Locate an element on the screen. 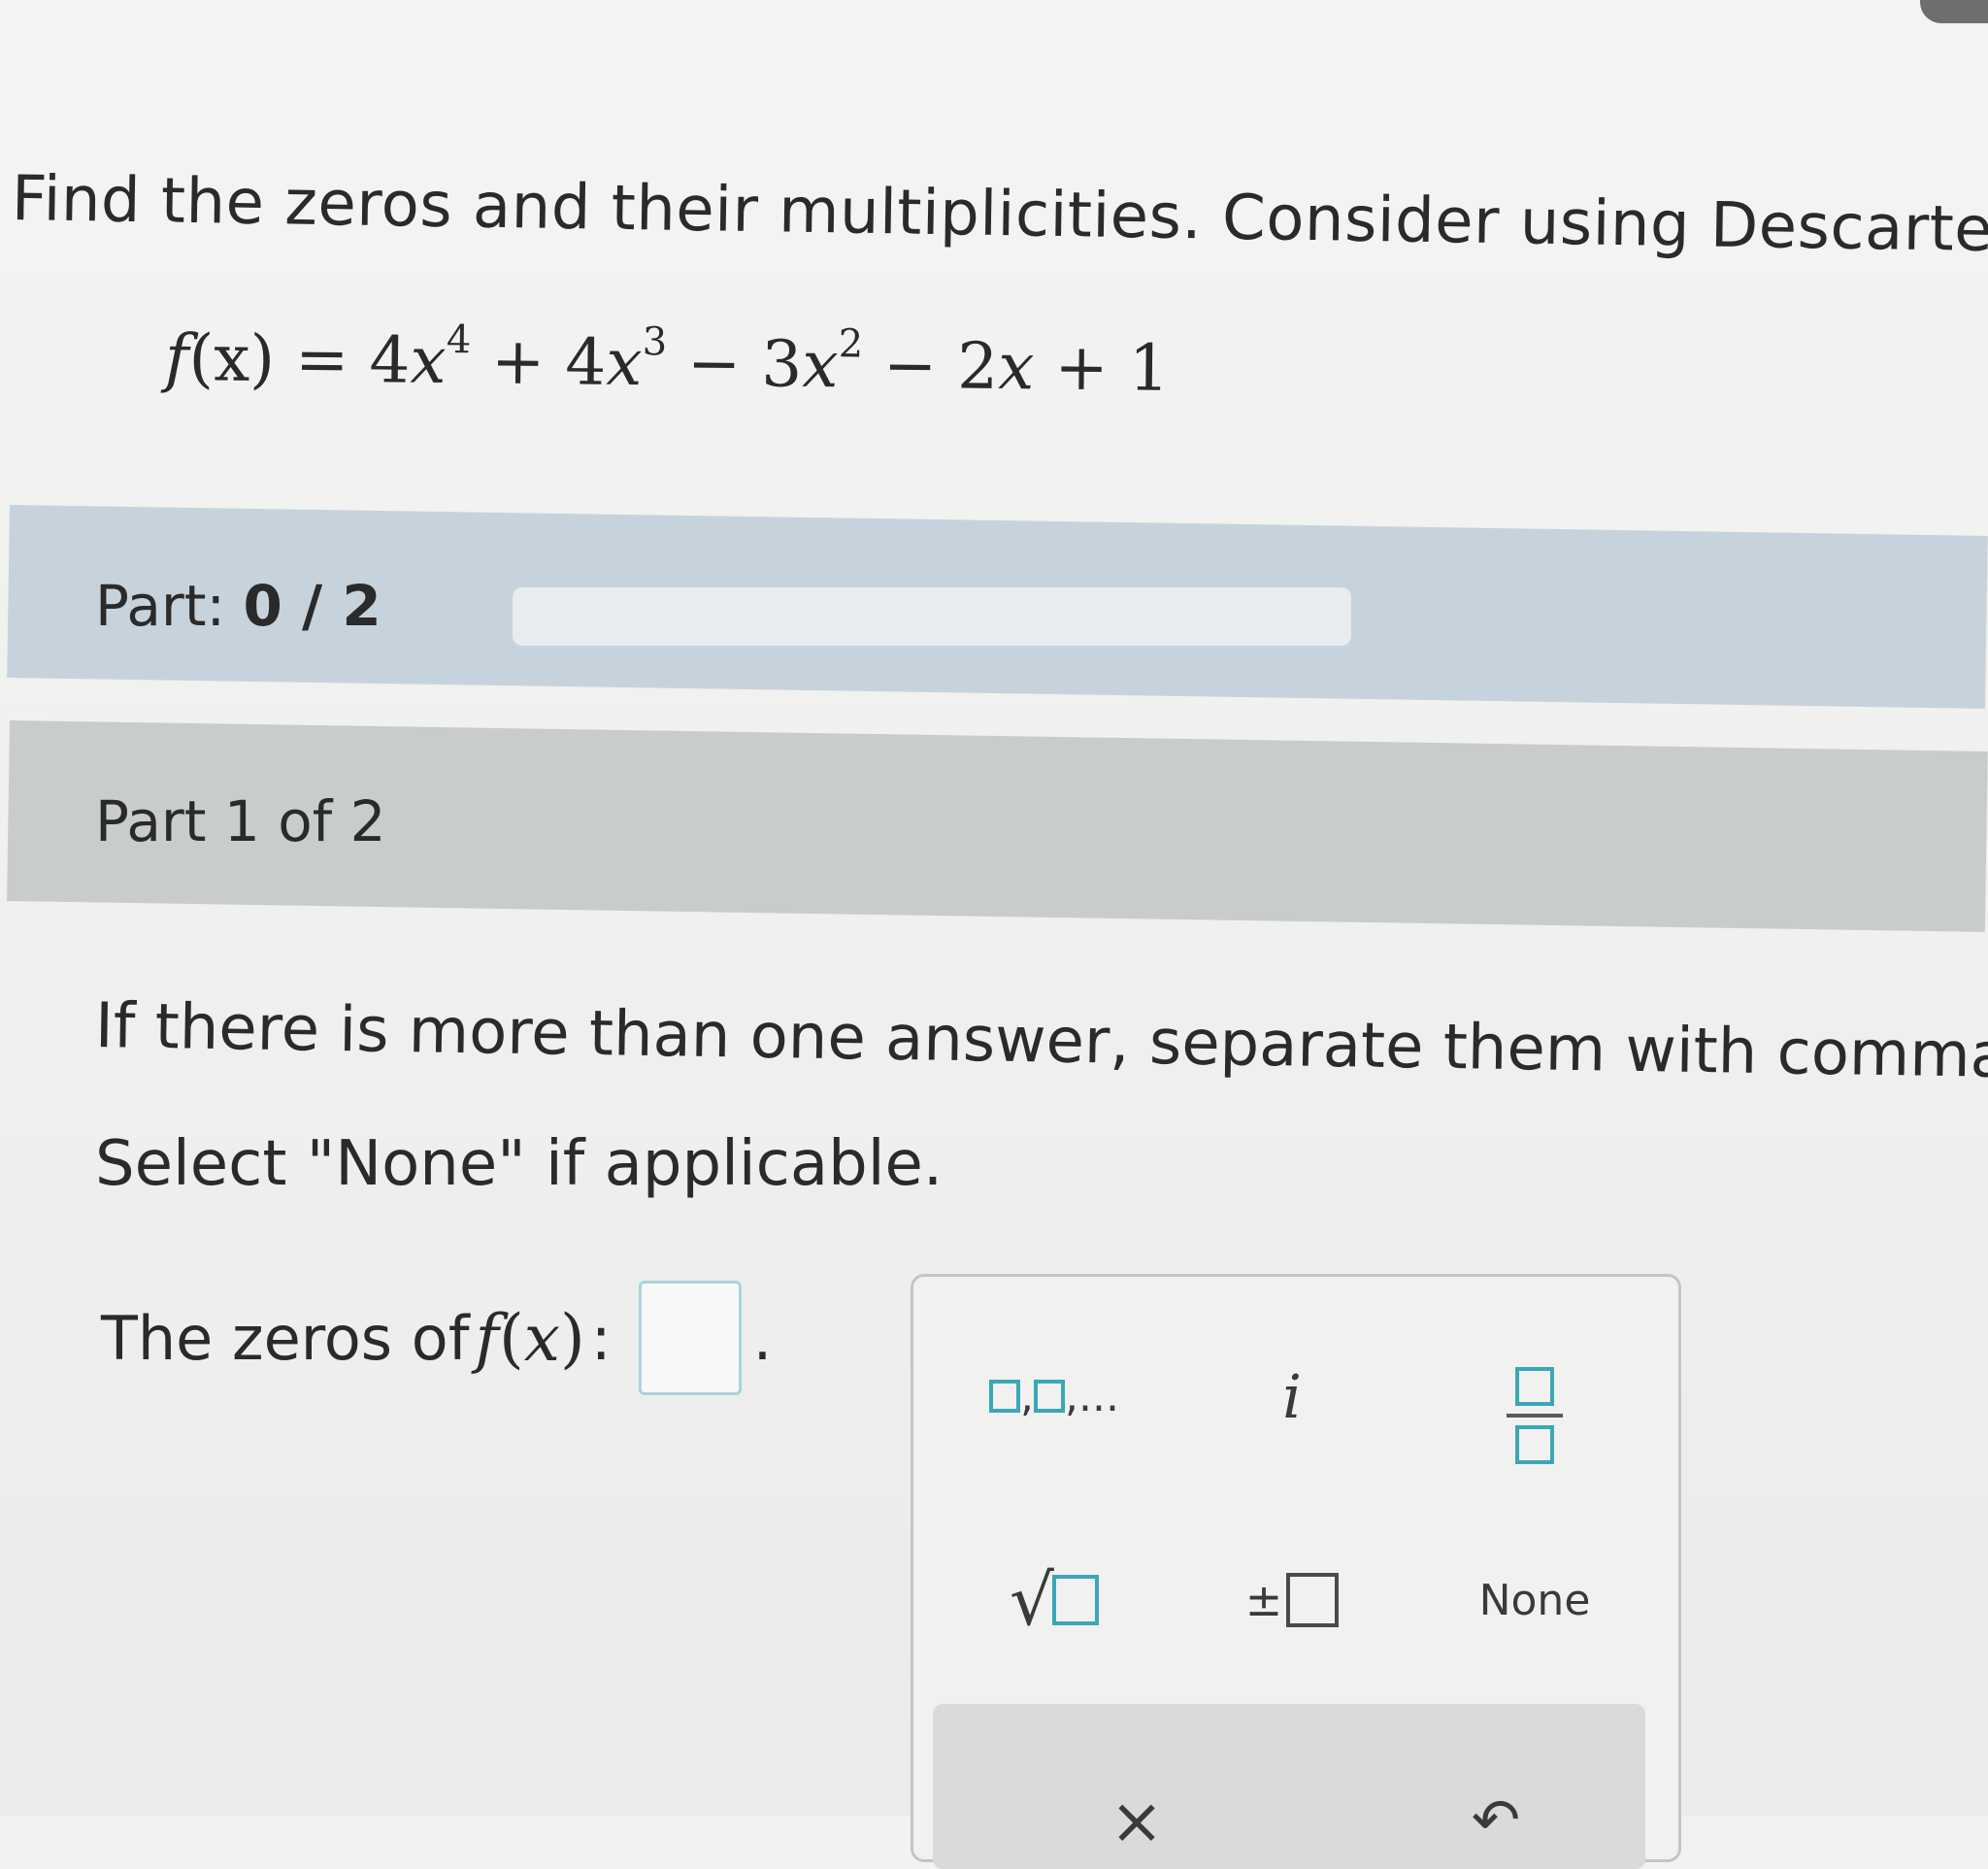 The image size is (1988, 1869). radicand-box-icon is located at coordinates (1075, 1600).